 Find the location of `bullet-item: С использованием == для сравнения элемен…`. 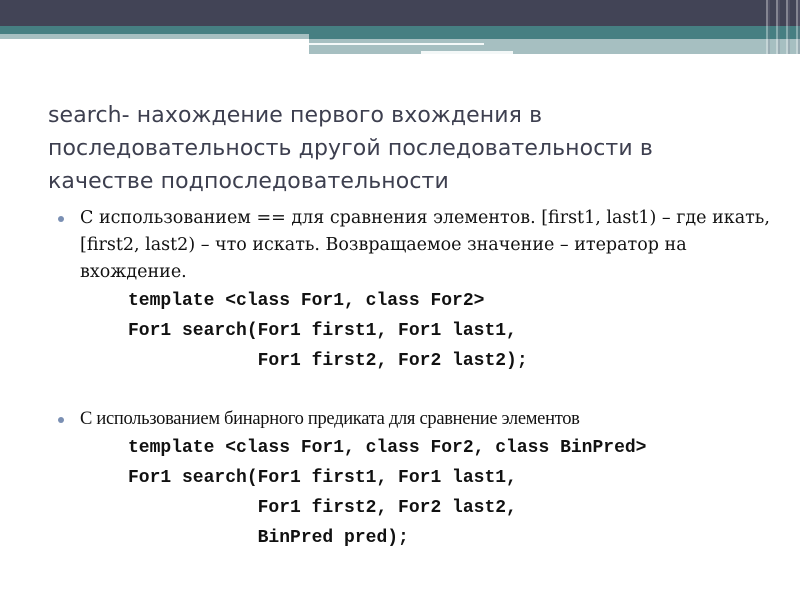

bullet-item: С использованием == для сравнения элемен… is located at coordinates (421, 245).